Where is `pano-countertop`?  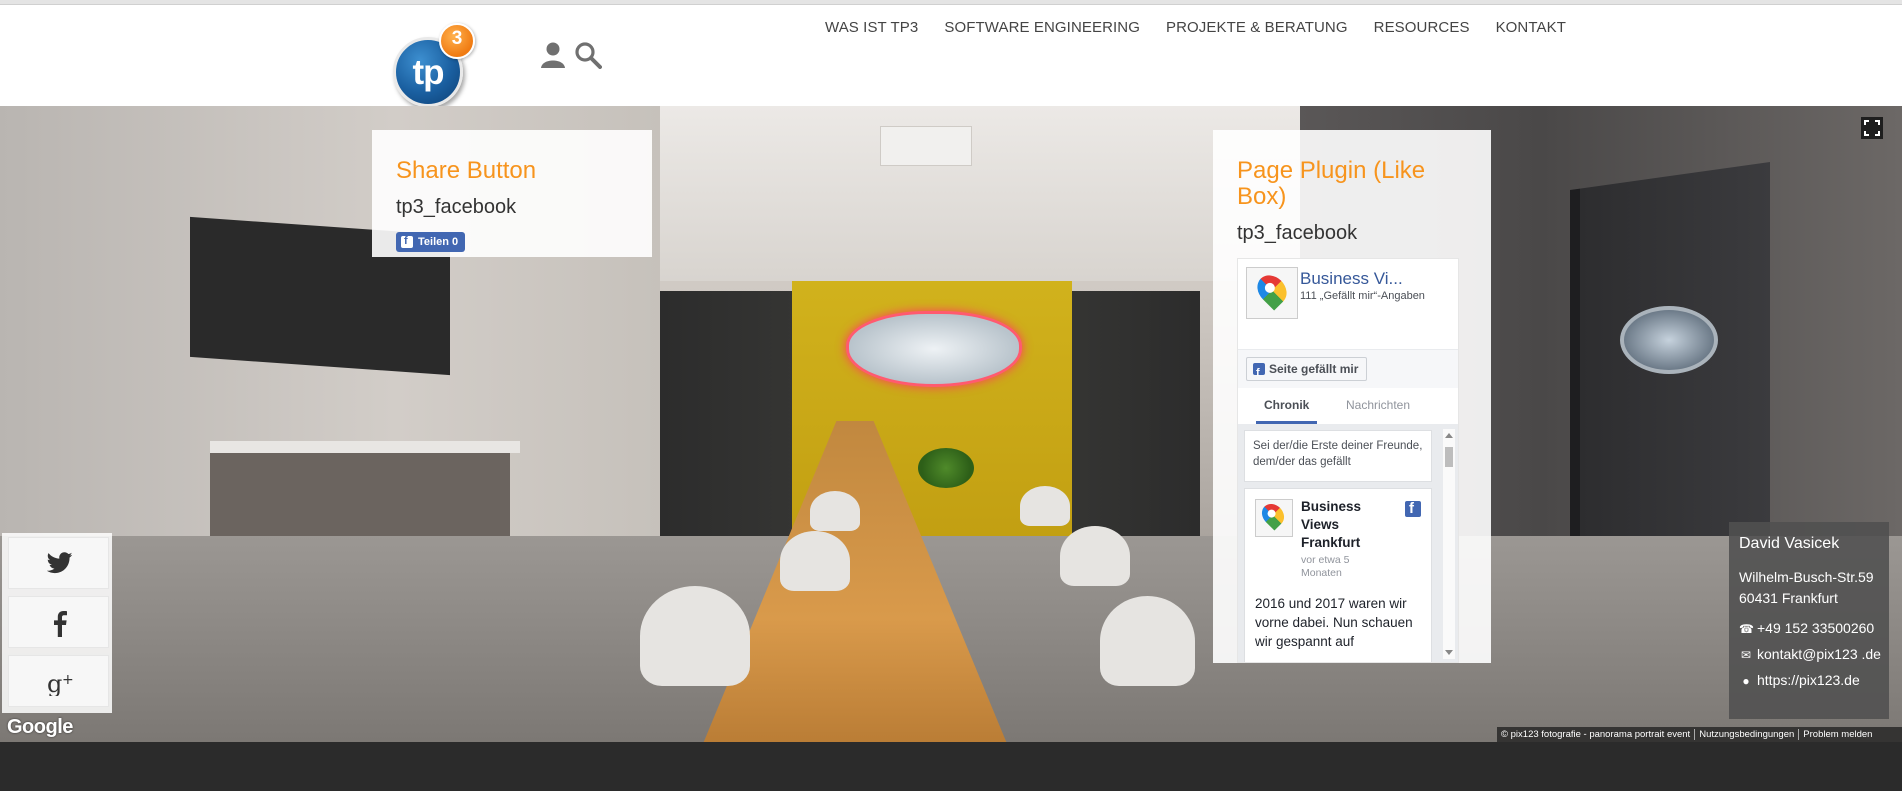
pano-countertop is located at coordinates (365, 447).